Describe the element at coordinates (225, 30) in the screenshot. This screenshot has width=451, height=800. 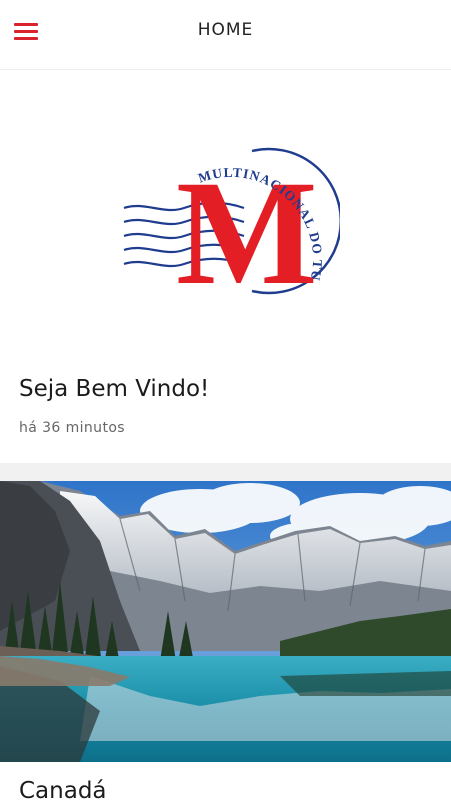
I see `page-title: HOME` at that location.